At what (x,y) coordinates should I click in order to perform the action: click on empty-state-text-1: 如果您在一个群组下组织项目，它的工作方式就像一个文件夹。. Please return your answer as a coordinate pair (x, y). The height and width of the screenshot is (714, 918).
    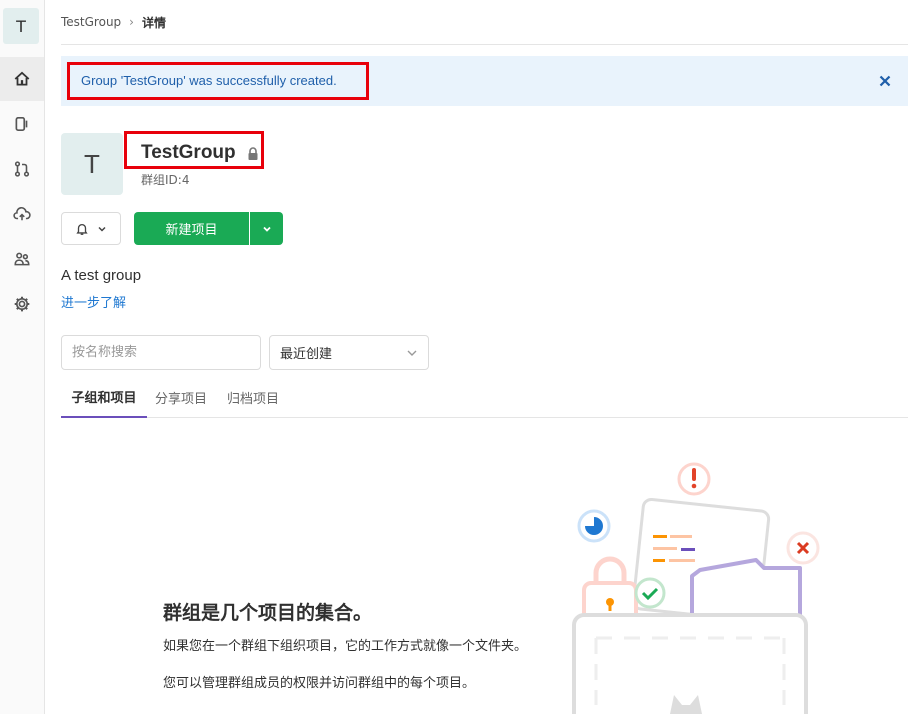
    Looking at the image, I should click on (345, 646).